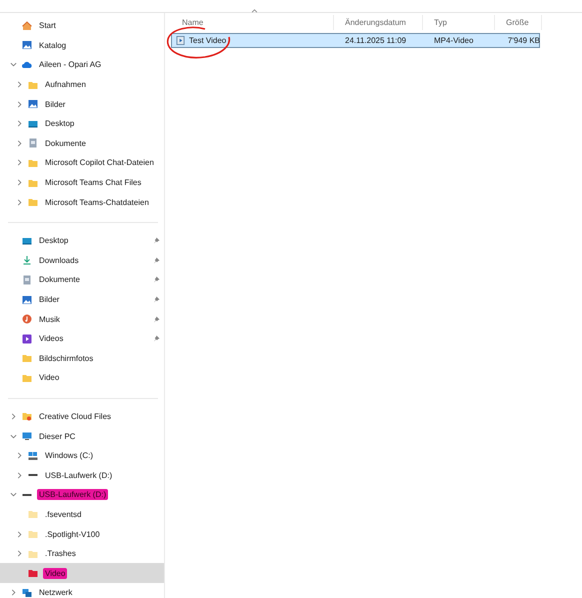  What do you see at coordinates (82, 436) in the screenshot?
I see `sidebar-item: Dieser PC` at bounding box center [82, 436].